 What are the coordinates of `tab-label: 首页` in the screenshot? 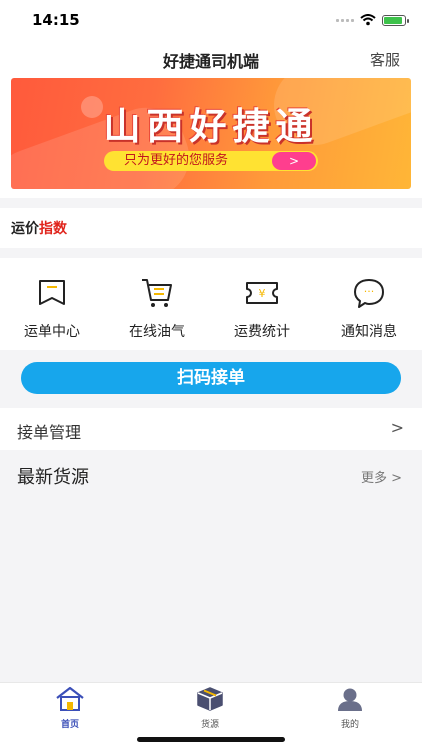 It's located at (69, 725).